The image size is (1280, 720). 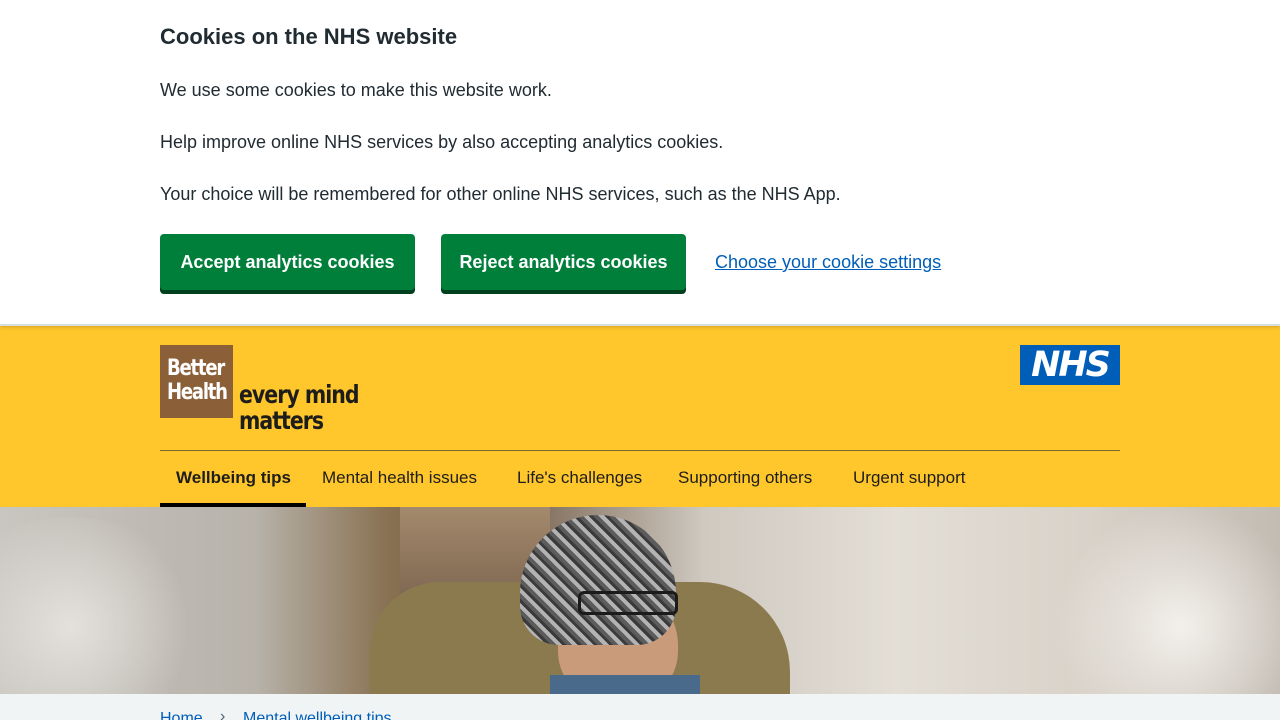 I want to click on logo-text-better: Better, so click(x=196, y=368).